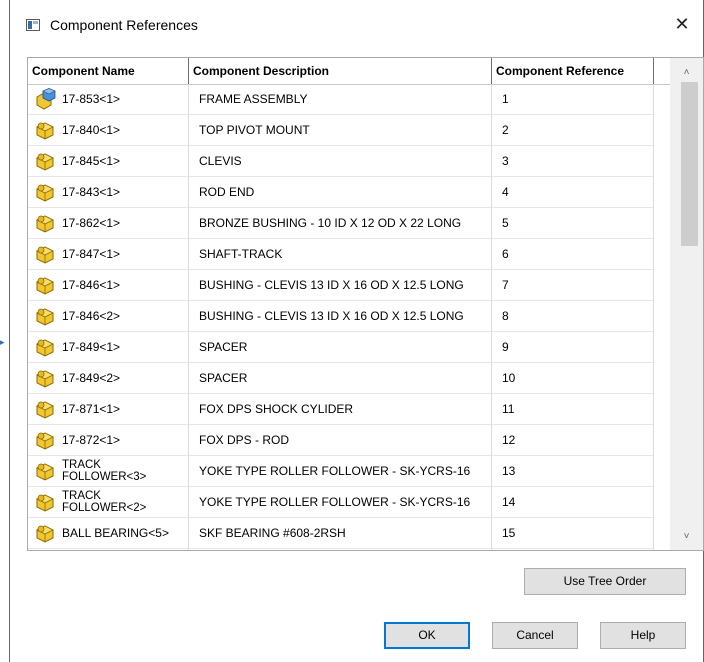 Image resolution: width=704 pixels, height=662 pixels. I want to click on table-row: 17-843<1> ROD END 4, so click(349, 192).